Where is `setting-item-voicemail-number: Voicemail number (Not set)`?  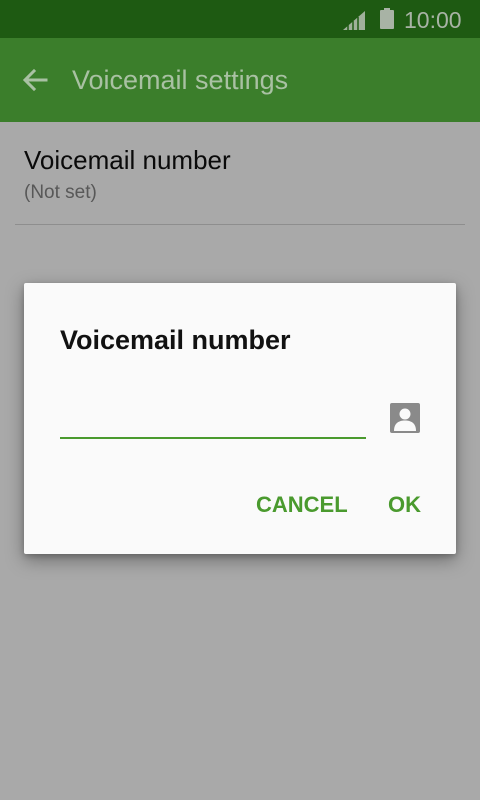
setting-item-voicemail-number: Voicemail number (Not set) is located at coordinates (240, 173).